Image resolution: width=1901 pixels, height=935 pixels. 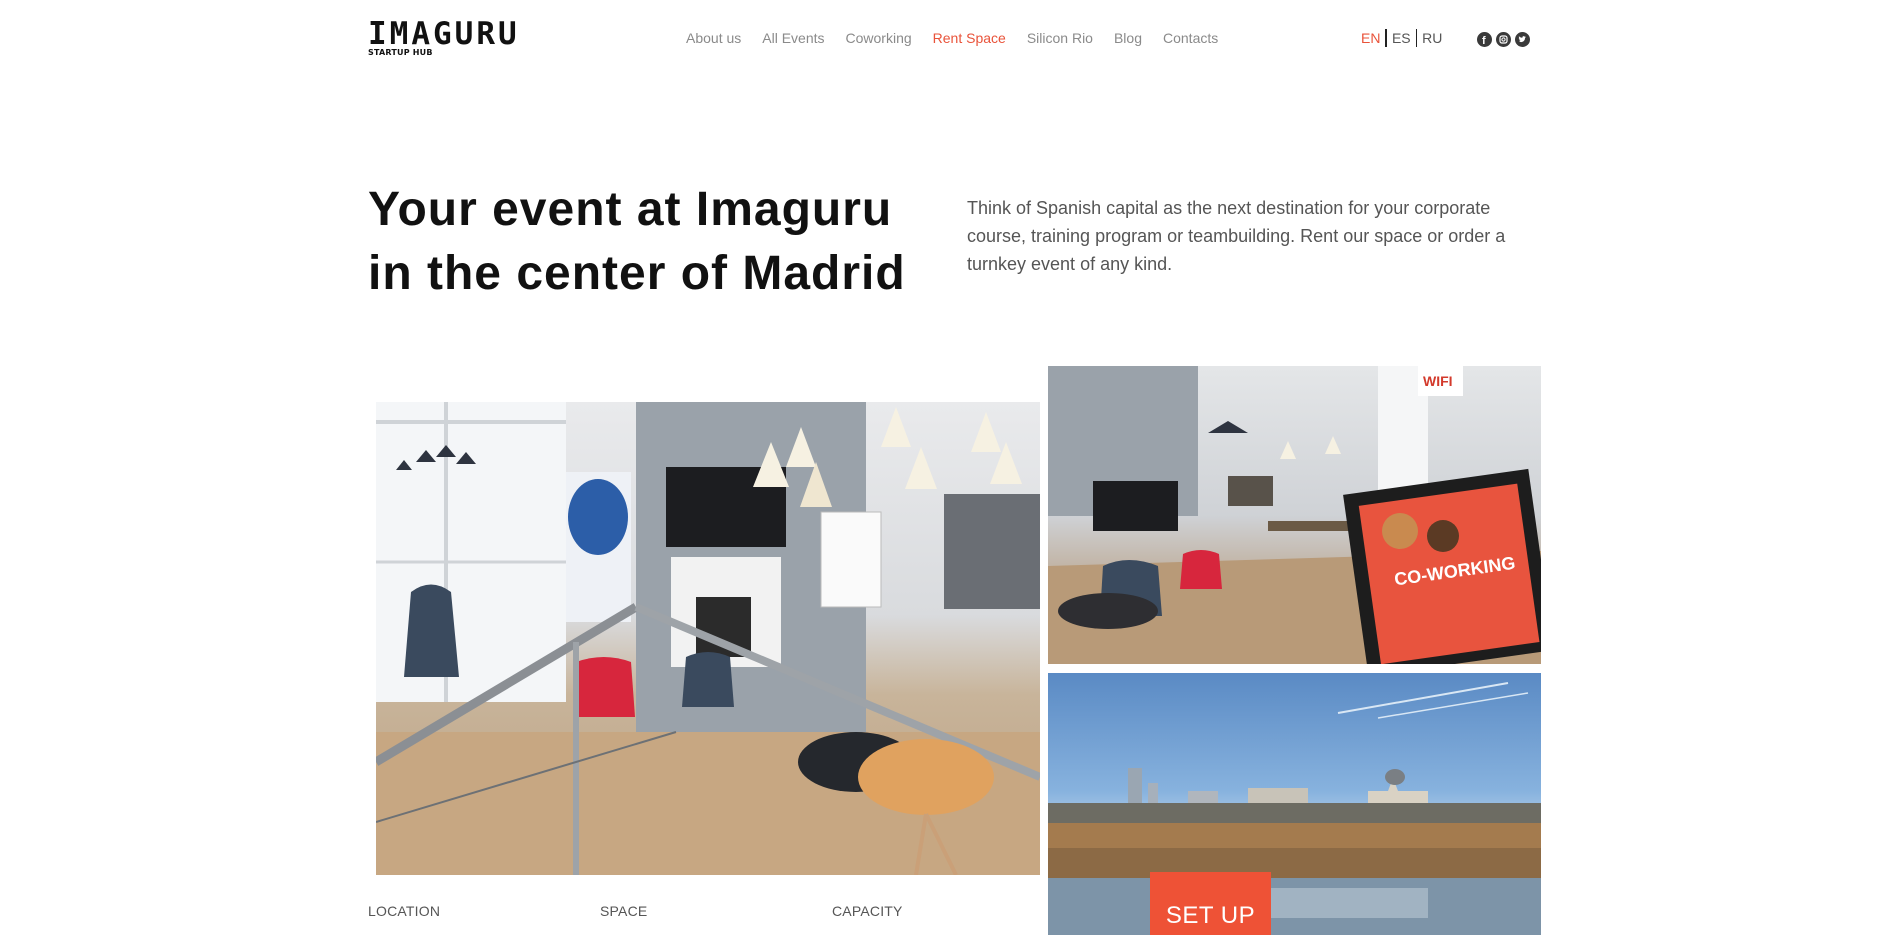 I want to click on facebook-icon: f, so click(x=1484, y=39).